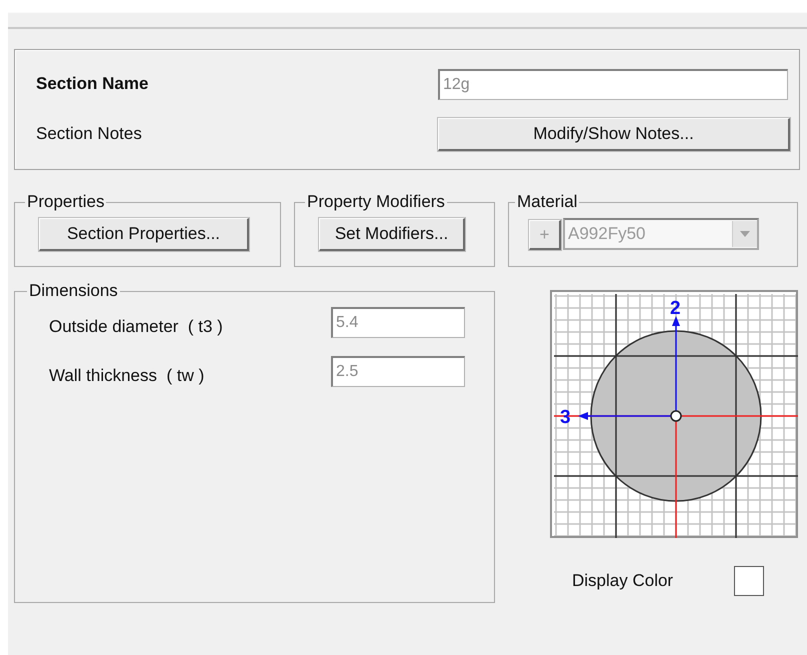 The height and width of the screenshot is (655, 807). What do you see at coordinates (89, 134) in the screenshot?
I see `field-label: Section Notes` at bounding box center [89, 134].